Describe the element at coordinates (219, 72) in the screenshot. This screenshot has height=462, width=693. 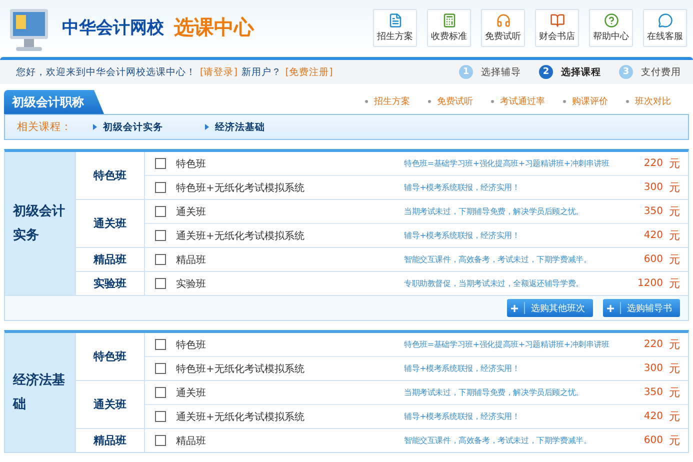
I see `login-link: [请登录]` at that location.